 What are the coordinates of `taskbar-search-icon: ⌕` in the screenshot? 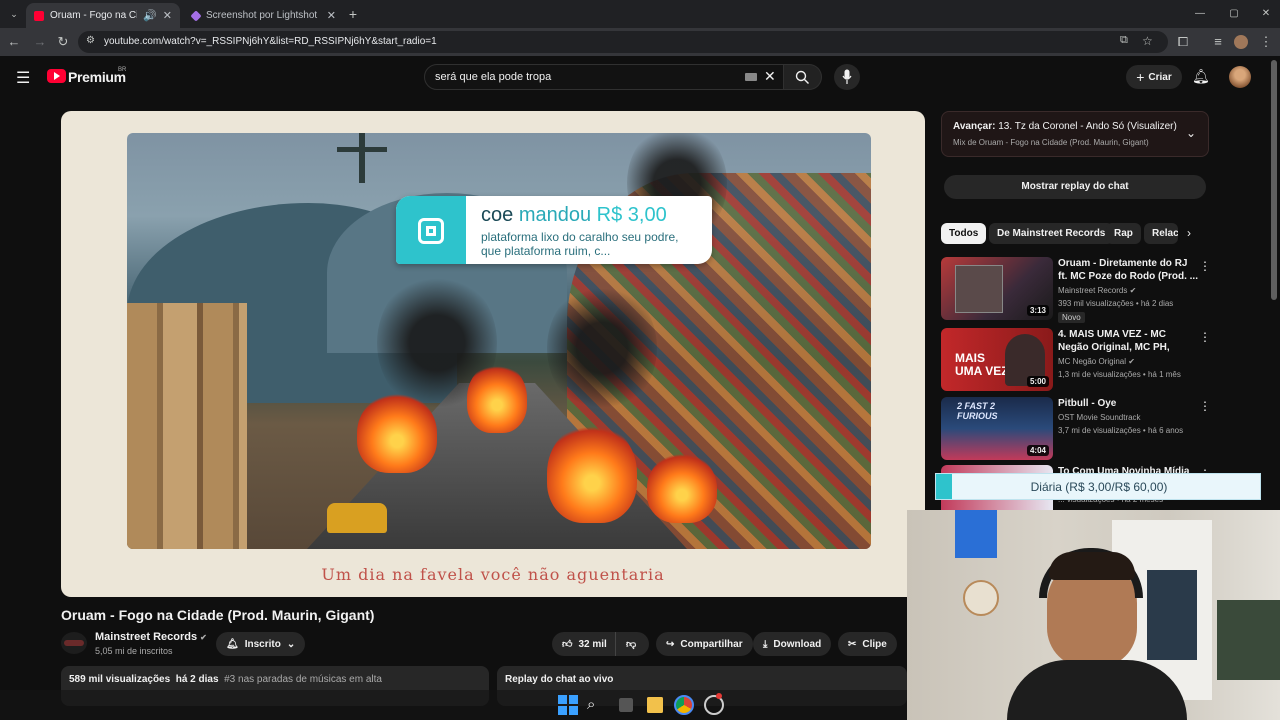 It's located at (597, 705).